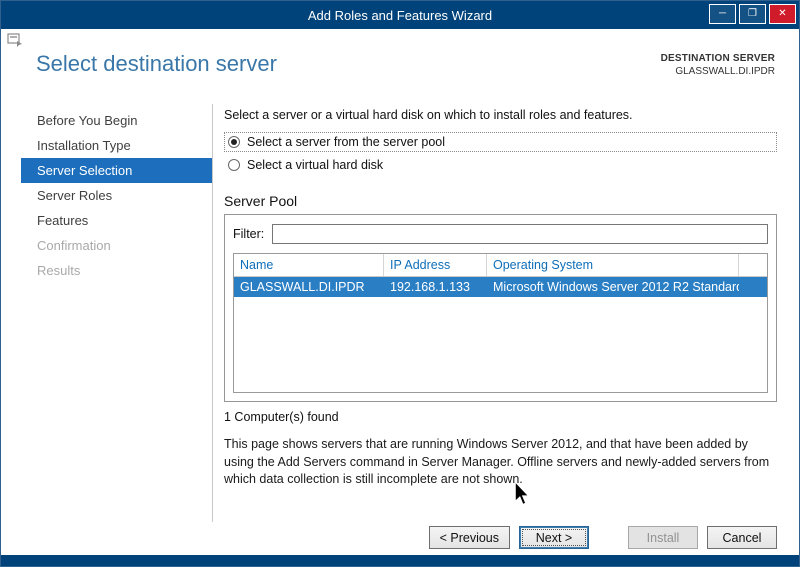 This screenshot has width=800, height=567. What do you see at coordinates (116, 120) in the screenshot?
I see `sidebar-item-before-you-begin: Before You Begin` at bounding box center [116, 120].